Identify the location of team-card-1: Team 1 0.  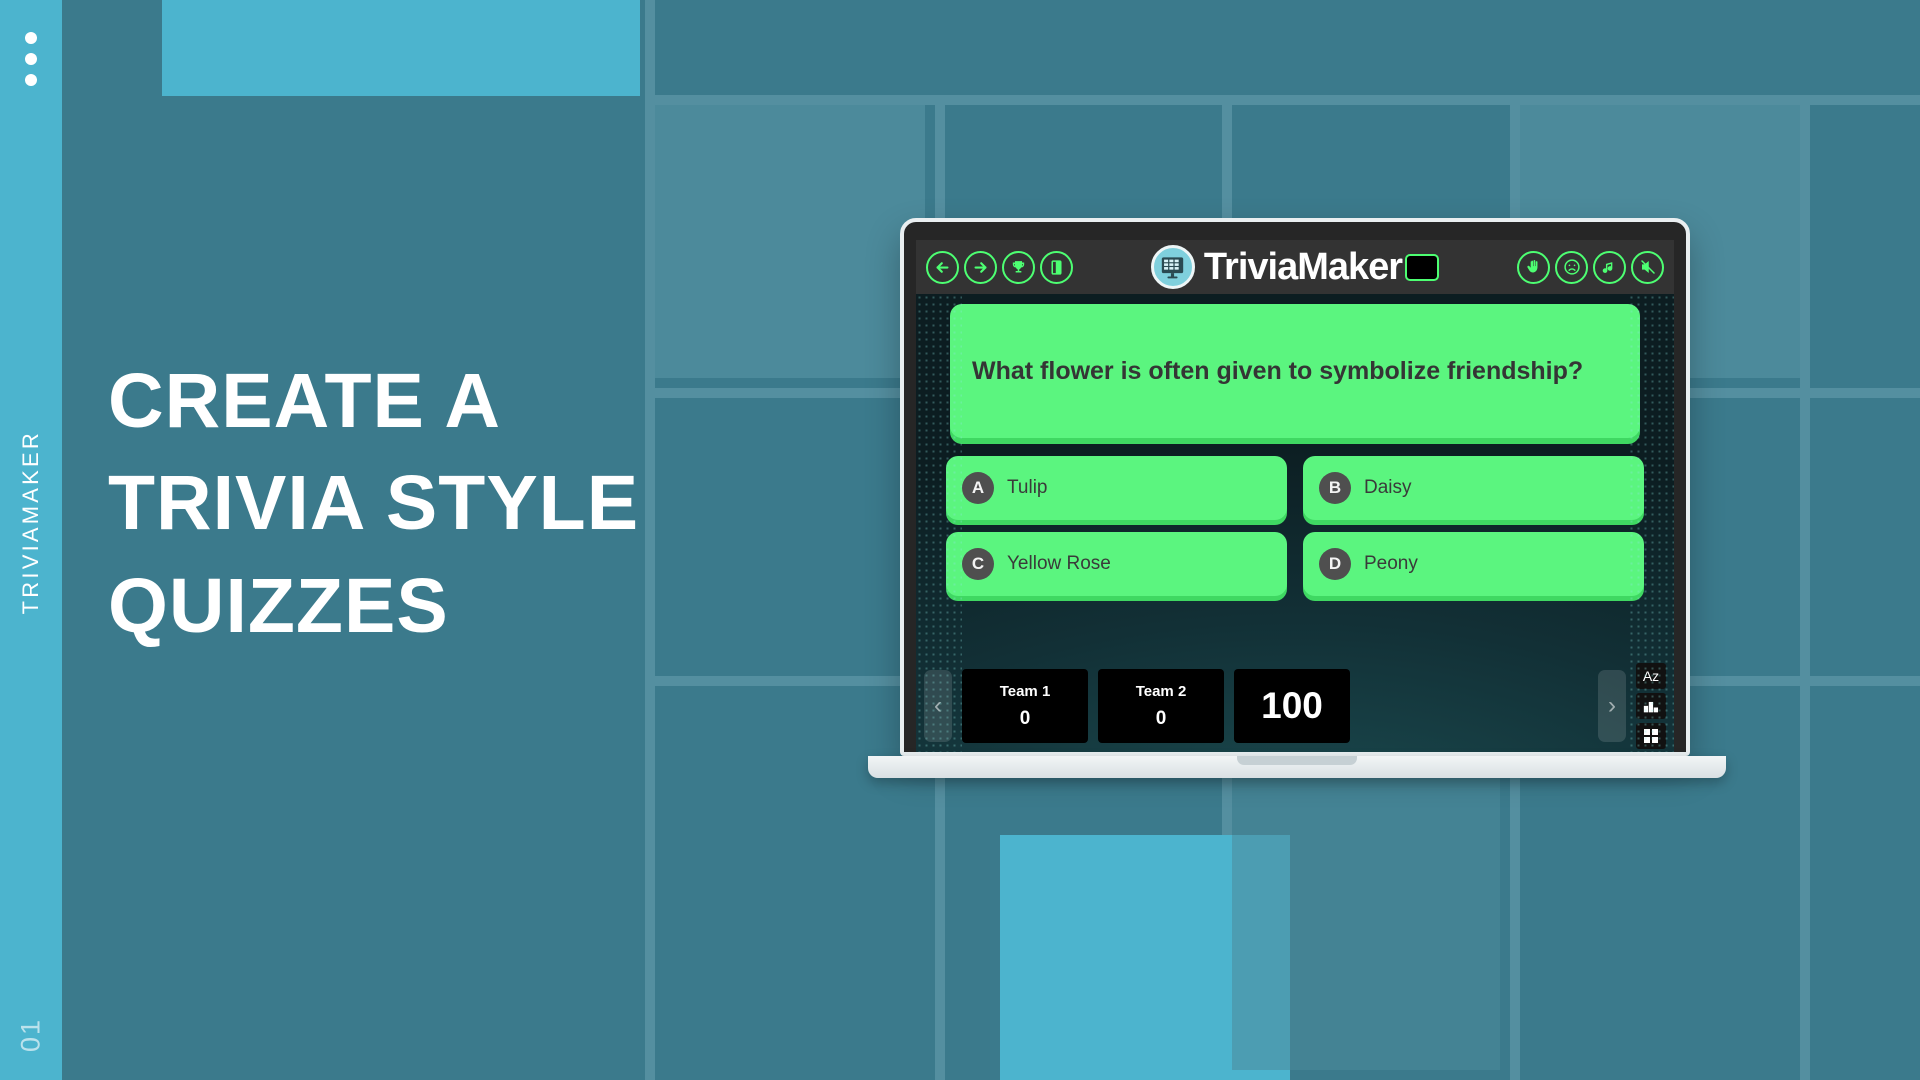
(1025, 706).